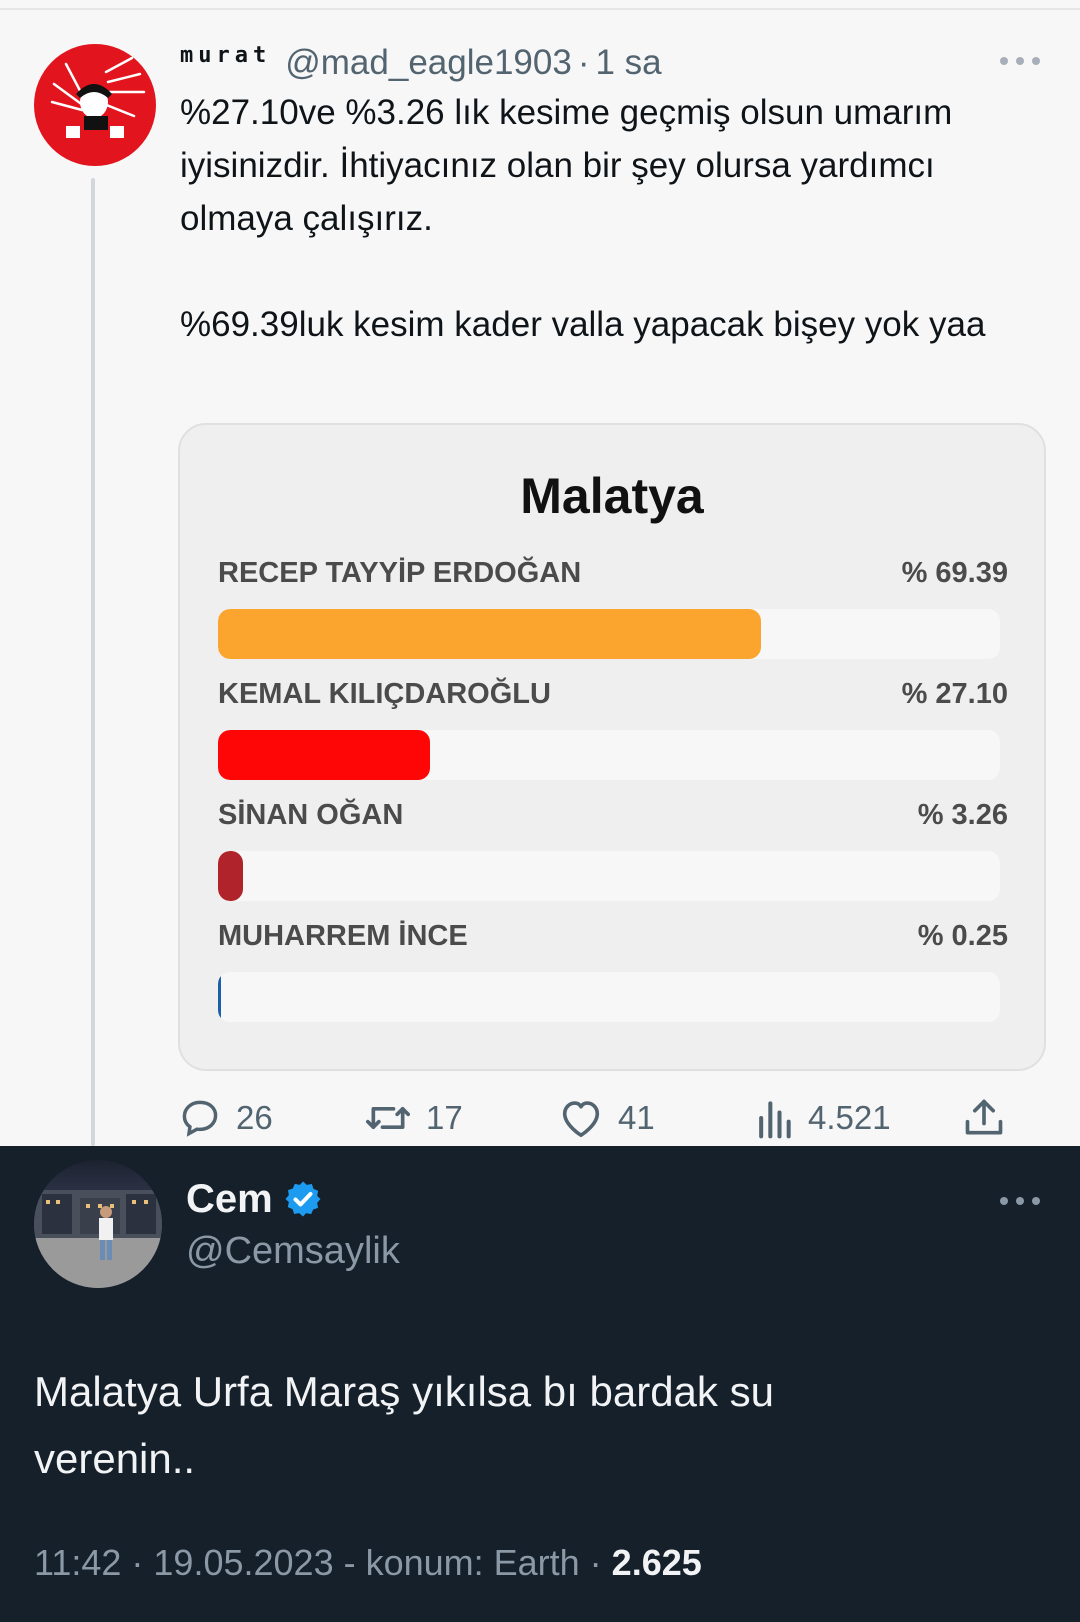 The width and height of the screenshot is (1080, 1622). Describe the element at coordinates (540, 9) in the screenshot. I see `divider` at that location.